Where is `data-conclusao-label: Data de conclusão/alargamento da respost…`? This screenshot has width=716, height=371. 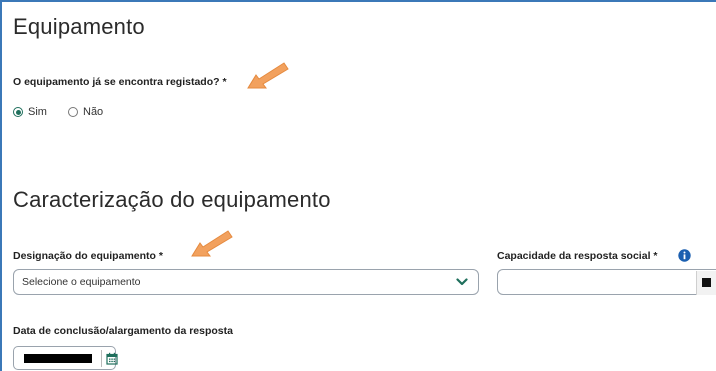
data-conclusao-label: Data de conclusão/alargamento da respost… is located at coordinates (123, 331).